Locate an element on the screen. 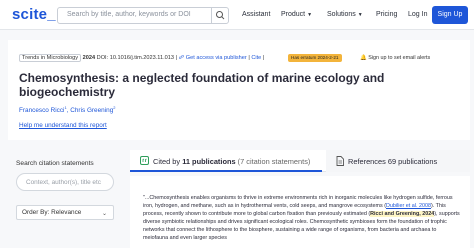 The height and width of the screenshot is (248, 474). doi: DOI: 10.1016/j.tim.2023.11.013 is located at coordinates (135, 58).